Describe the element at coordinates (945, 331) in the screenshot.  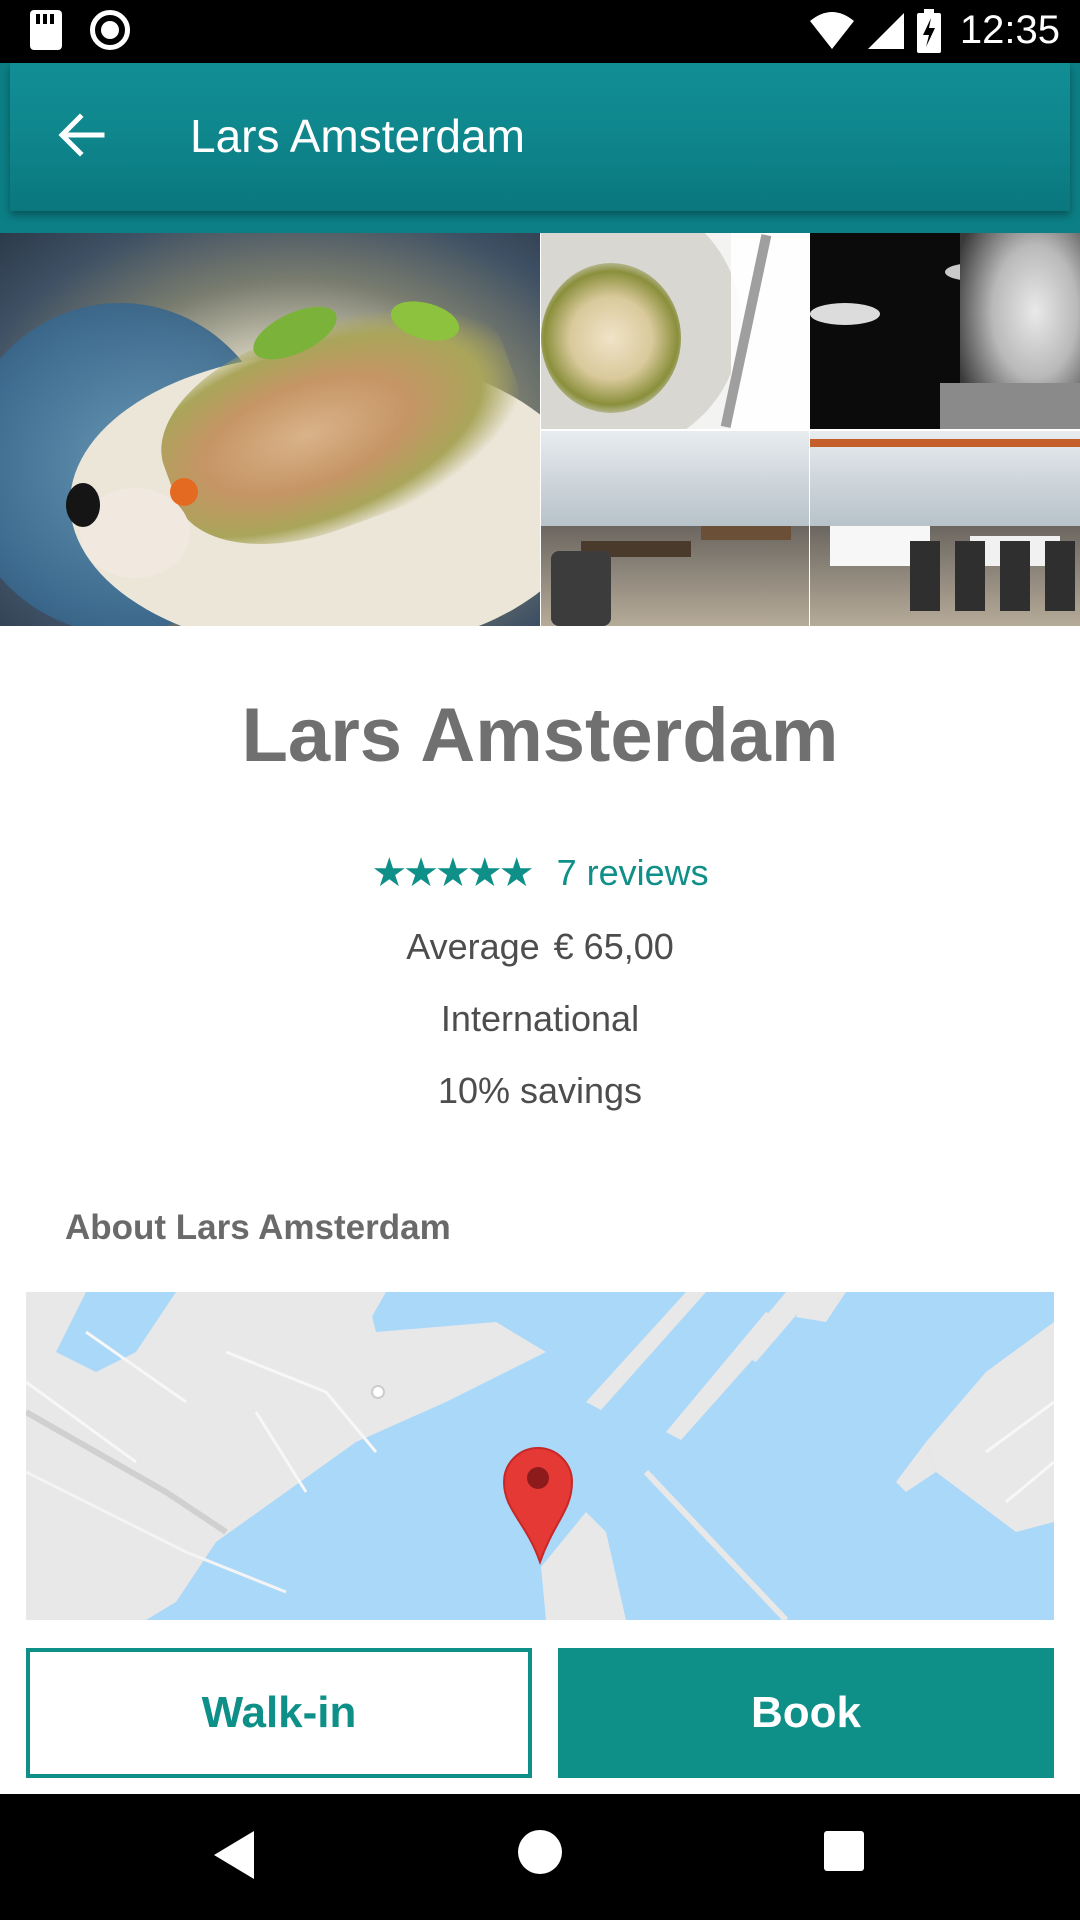
I see `chef-photo` at that location.